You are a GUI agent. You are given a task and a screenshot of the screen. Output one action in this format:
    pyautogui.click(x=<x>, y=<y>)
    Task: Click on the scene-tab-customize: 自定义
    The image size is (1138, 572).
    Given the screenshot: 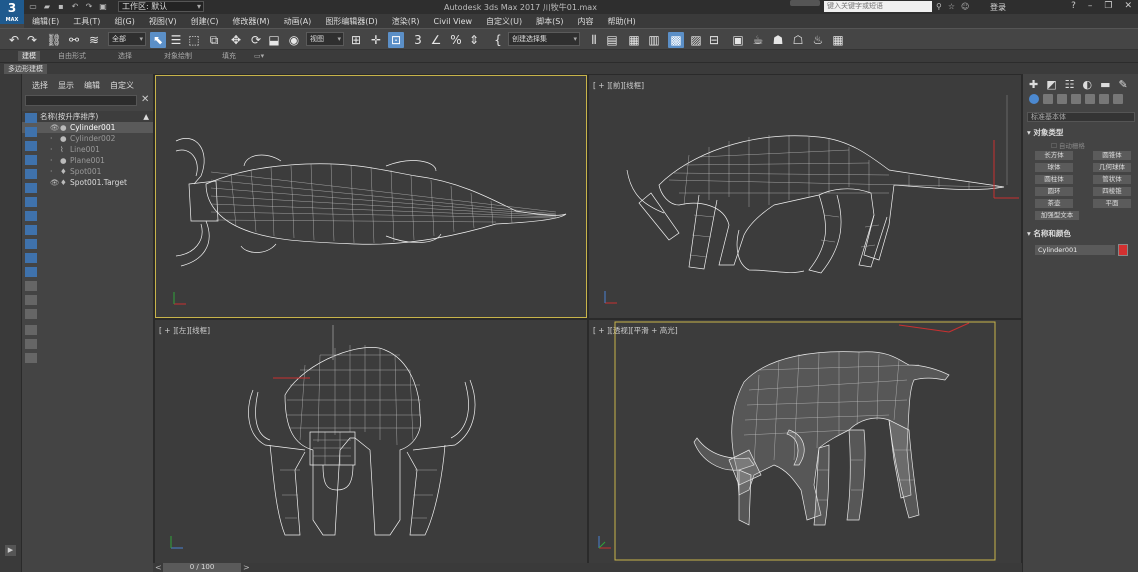 What is the action you would take?
    pyautogui.click(x=122, y=85)
    